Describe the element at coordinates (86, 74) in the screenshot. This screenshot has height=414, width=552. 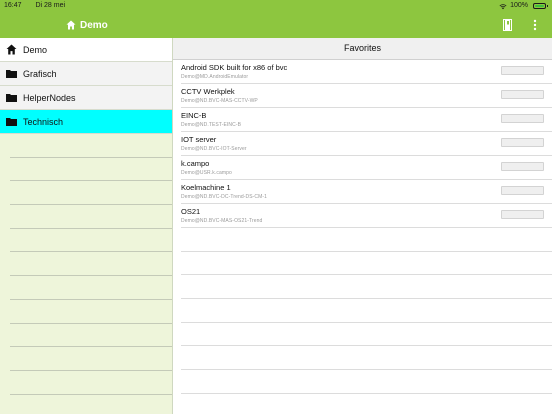
I see `sidebar-item-grafisch: Grafisch` at that location.